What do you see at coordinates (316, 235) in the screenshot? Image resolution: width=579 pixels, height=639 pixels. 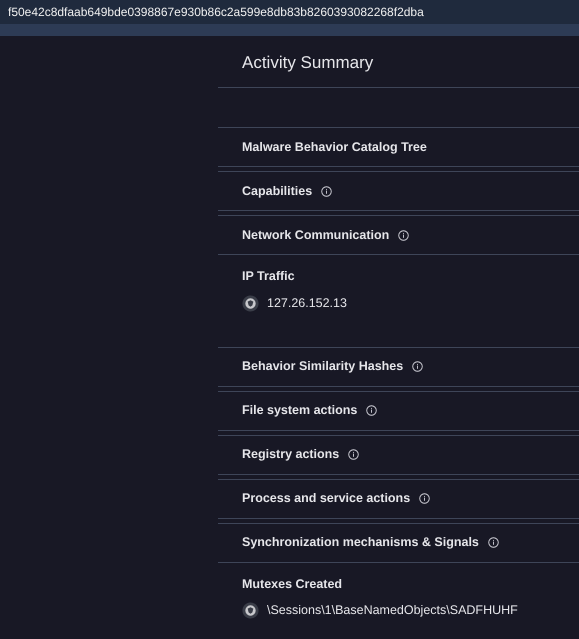 I see `section-heading: Network Communication` at bounding box center [316, 235].